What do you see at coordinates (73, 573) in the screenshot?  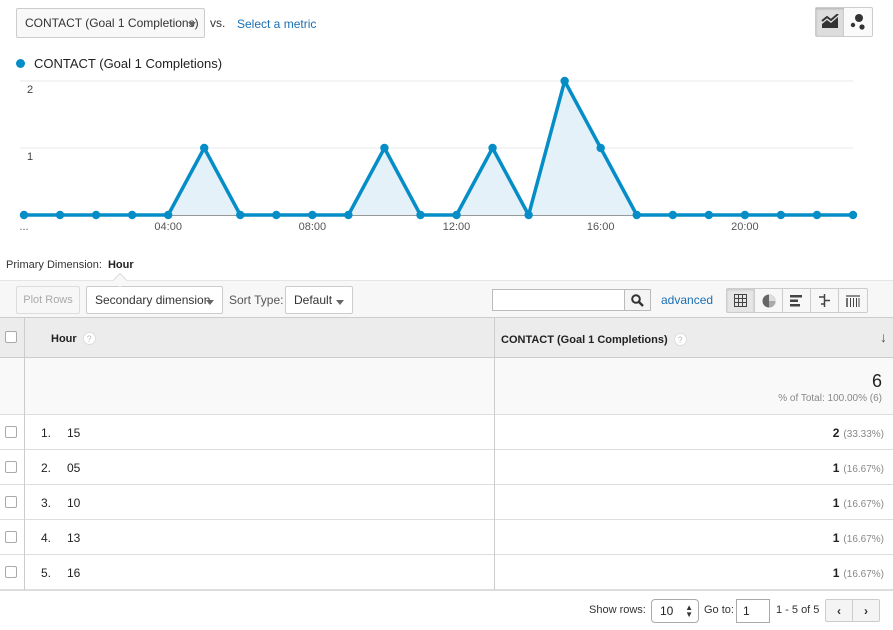 I see `row-hour: 16` at bounding box center [73, 573].